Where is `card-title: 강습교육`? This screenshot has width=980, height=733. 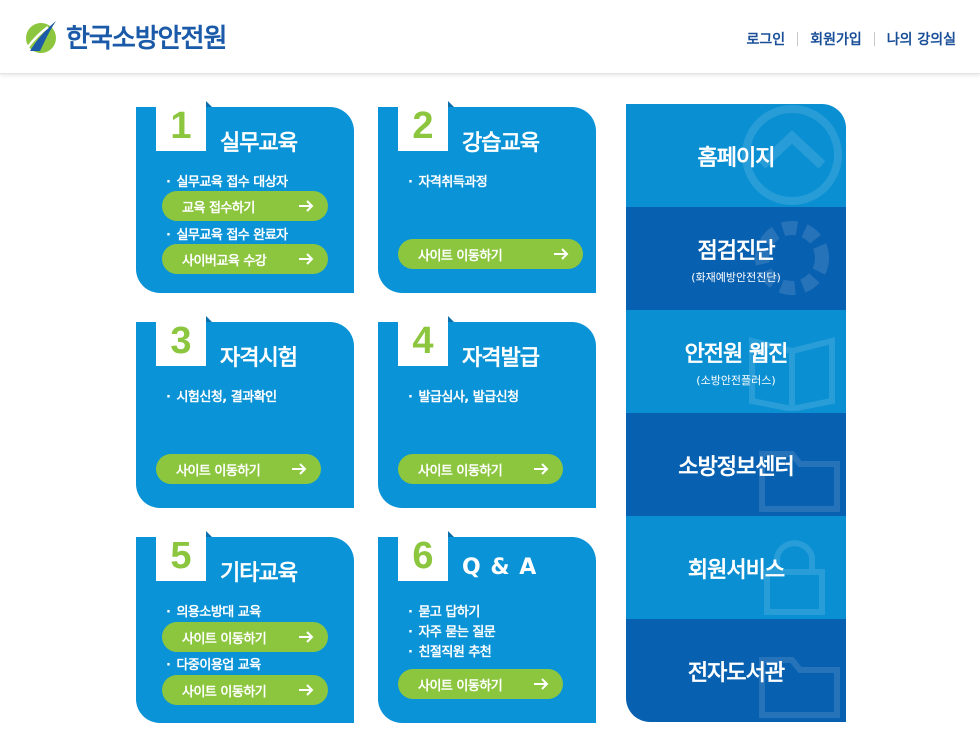
card-title: 강습교육 is located at coordinates (501, 143).